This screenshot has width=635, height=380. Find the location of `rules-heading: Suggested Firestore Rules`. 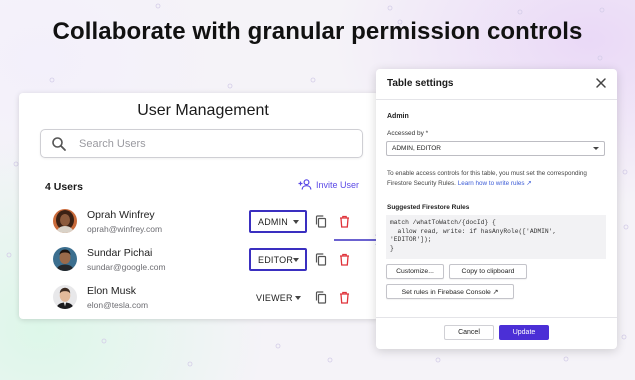

rules-heading: Suggested Firestore Rules is located at coordinates (428, 207).